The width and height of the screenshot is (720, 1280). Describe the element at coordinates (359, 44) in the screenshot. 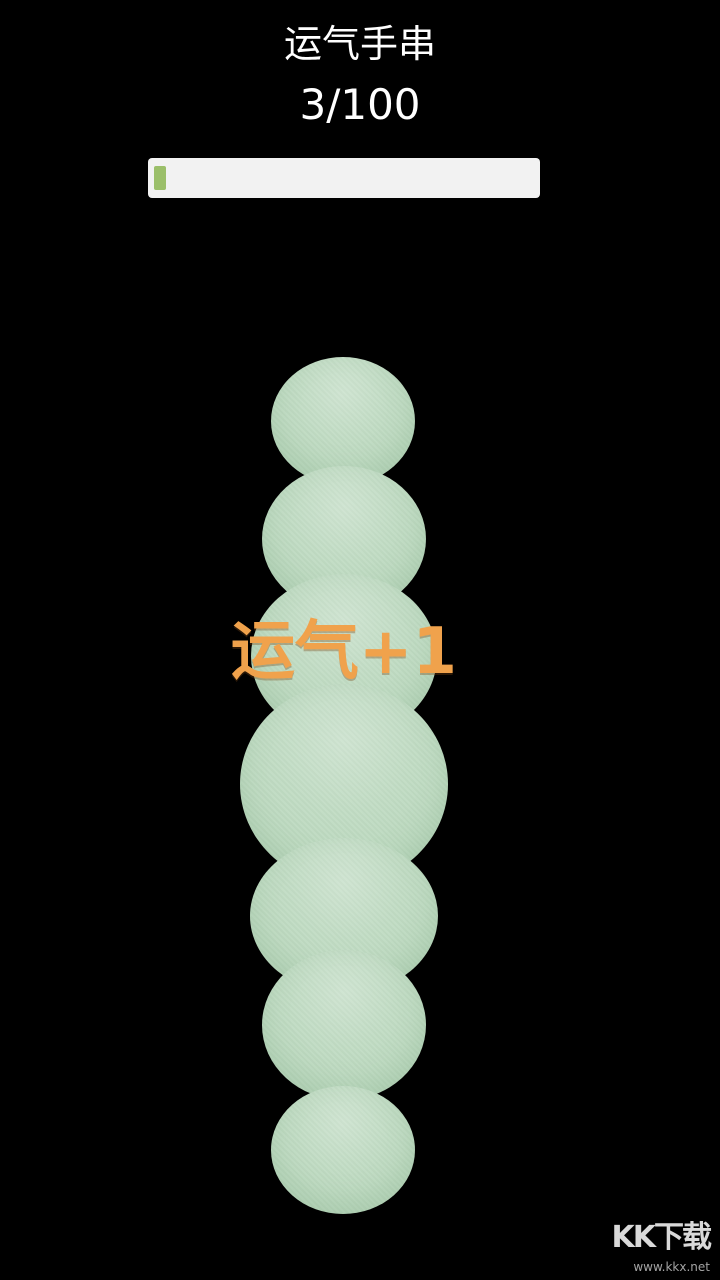

I see `game-title: 运气手串` at that location.